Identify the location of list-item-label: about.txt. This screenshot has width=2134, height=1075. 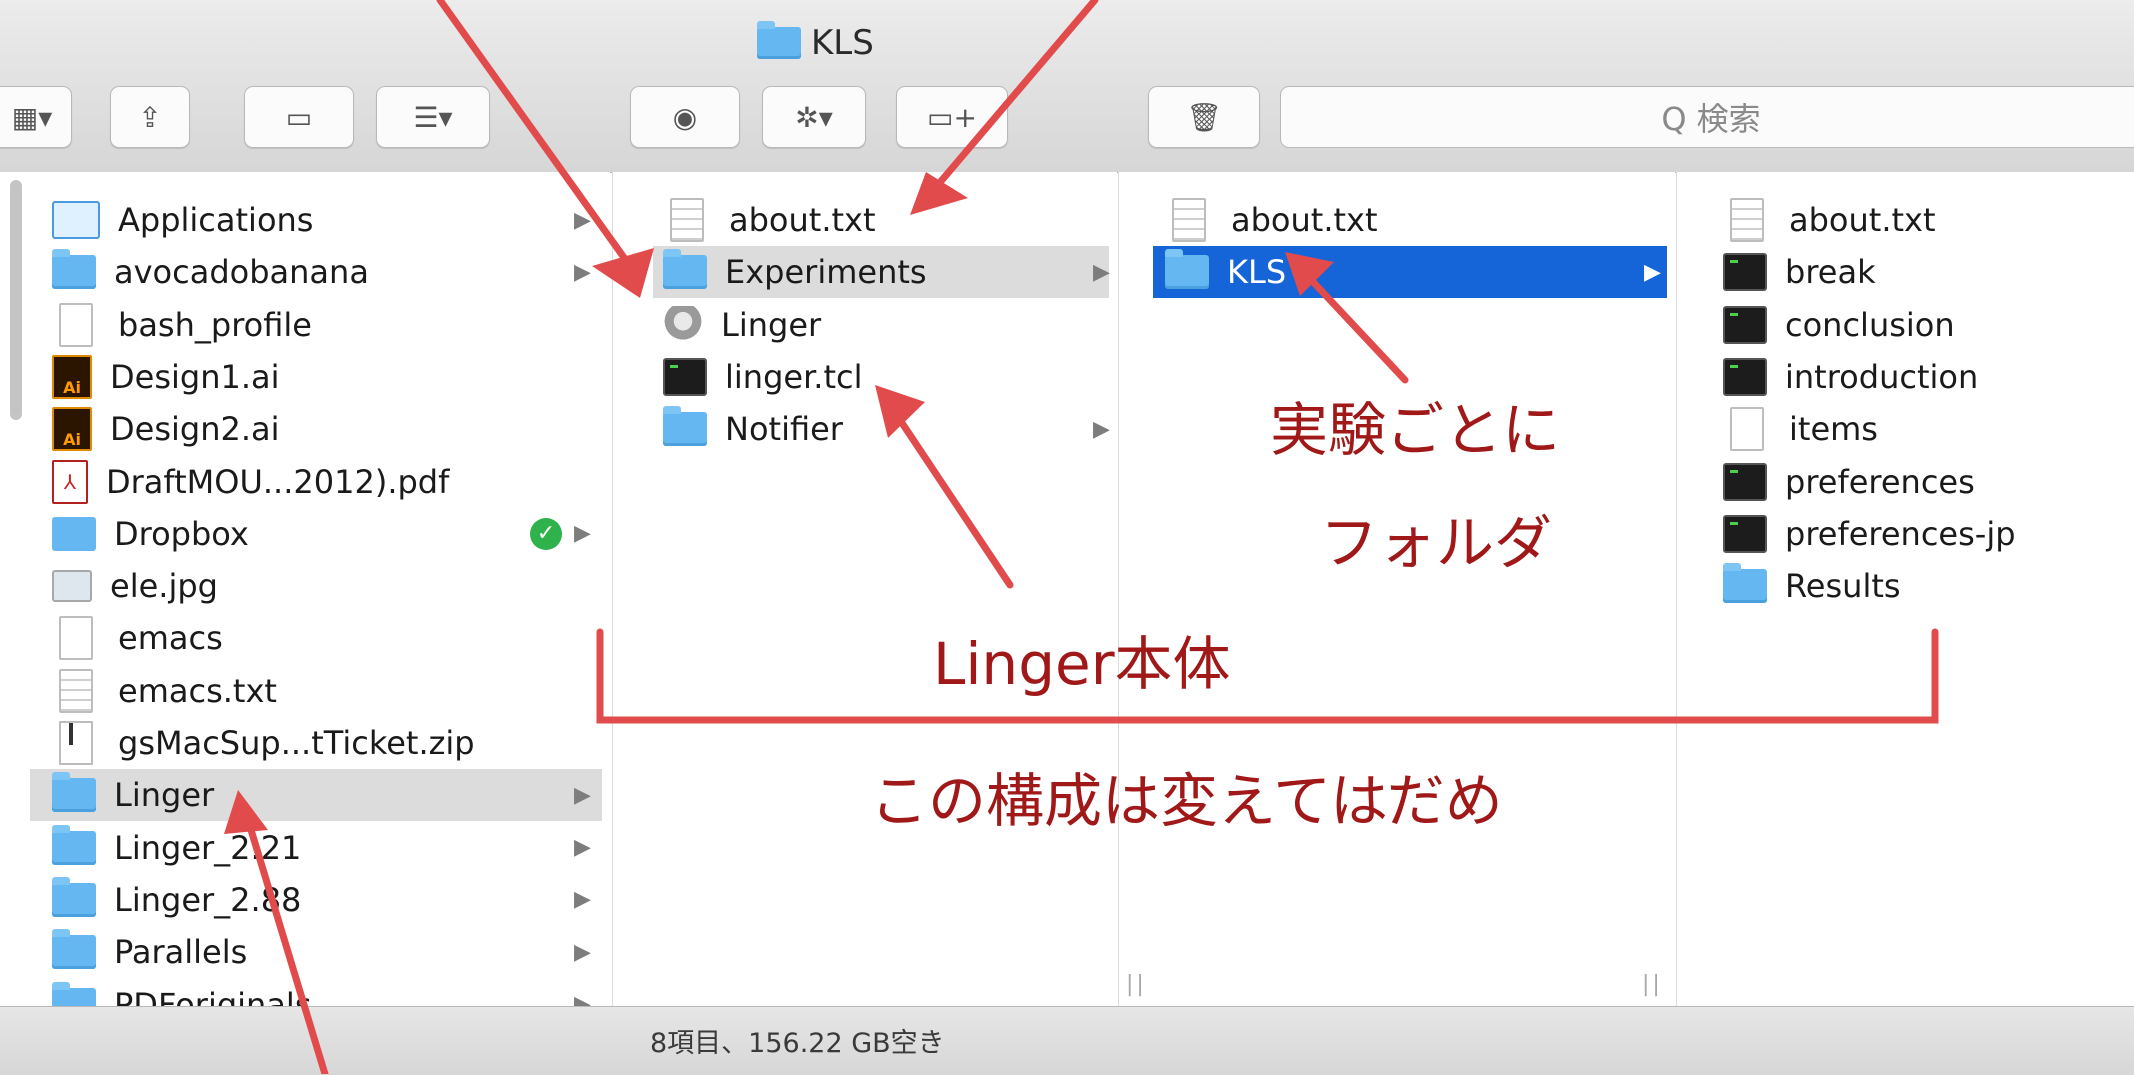
(1304, 220).